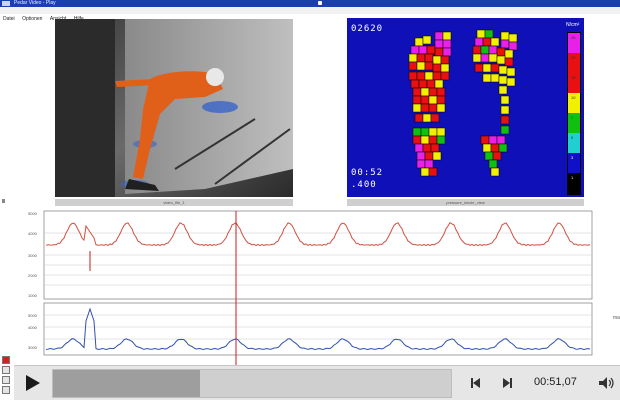  What do you see at coordinates (320, 3) in the screenshot?
I see `window-icon` at bounding box center [320, 3].